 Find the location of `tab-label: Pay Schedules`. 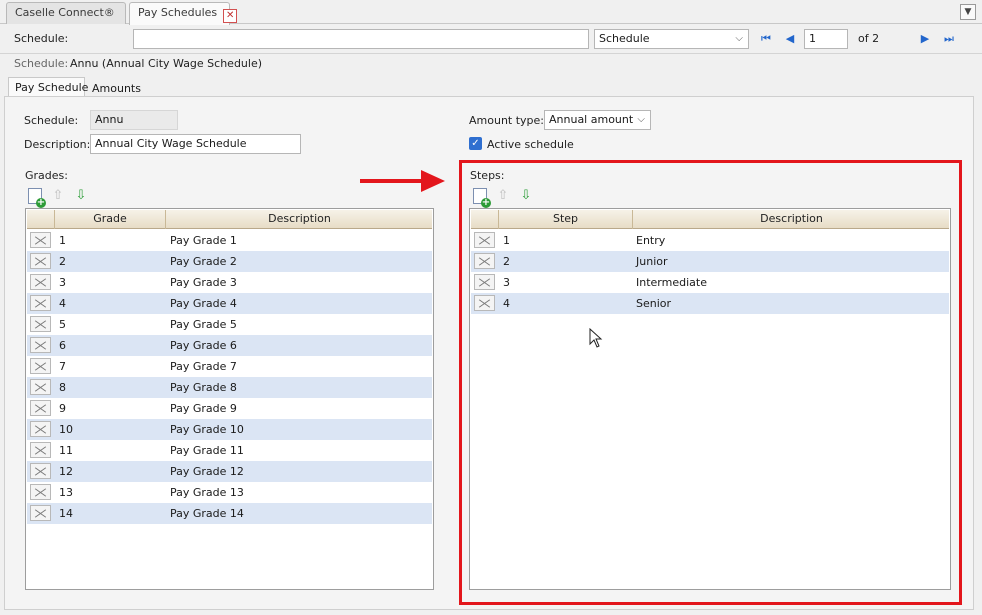

tab-label: Pay Schedules is located at coordinates (178, 12).